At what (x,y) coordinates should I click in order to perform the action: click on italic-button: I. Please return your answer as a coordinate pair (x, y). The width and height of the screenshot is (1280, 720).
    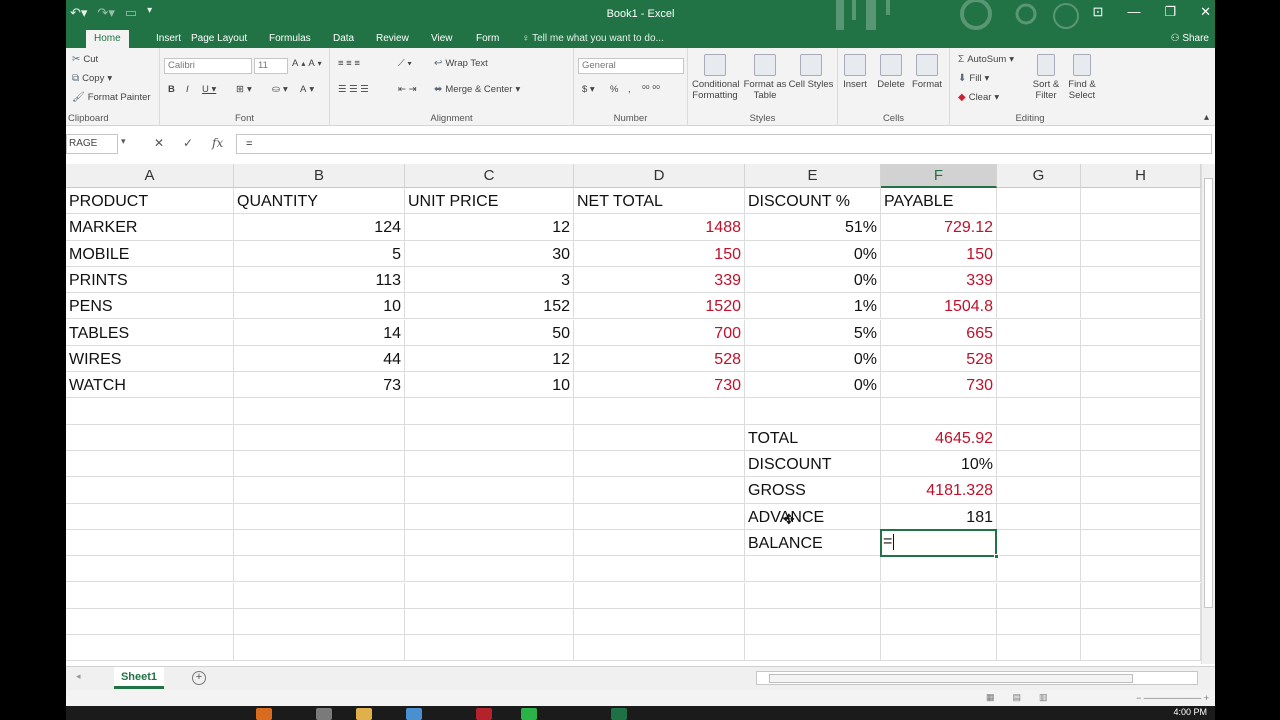
    Looking at the image, I should click on (187, 89).